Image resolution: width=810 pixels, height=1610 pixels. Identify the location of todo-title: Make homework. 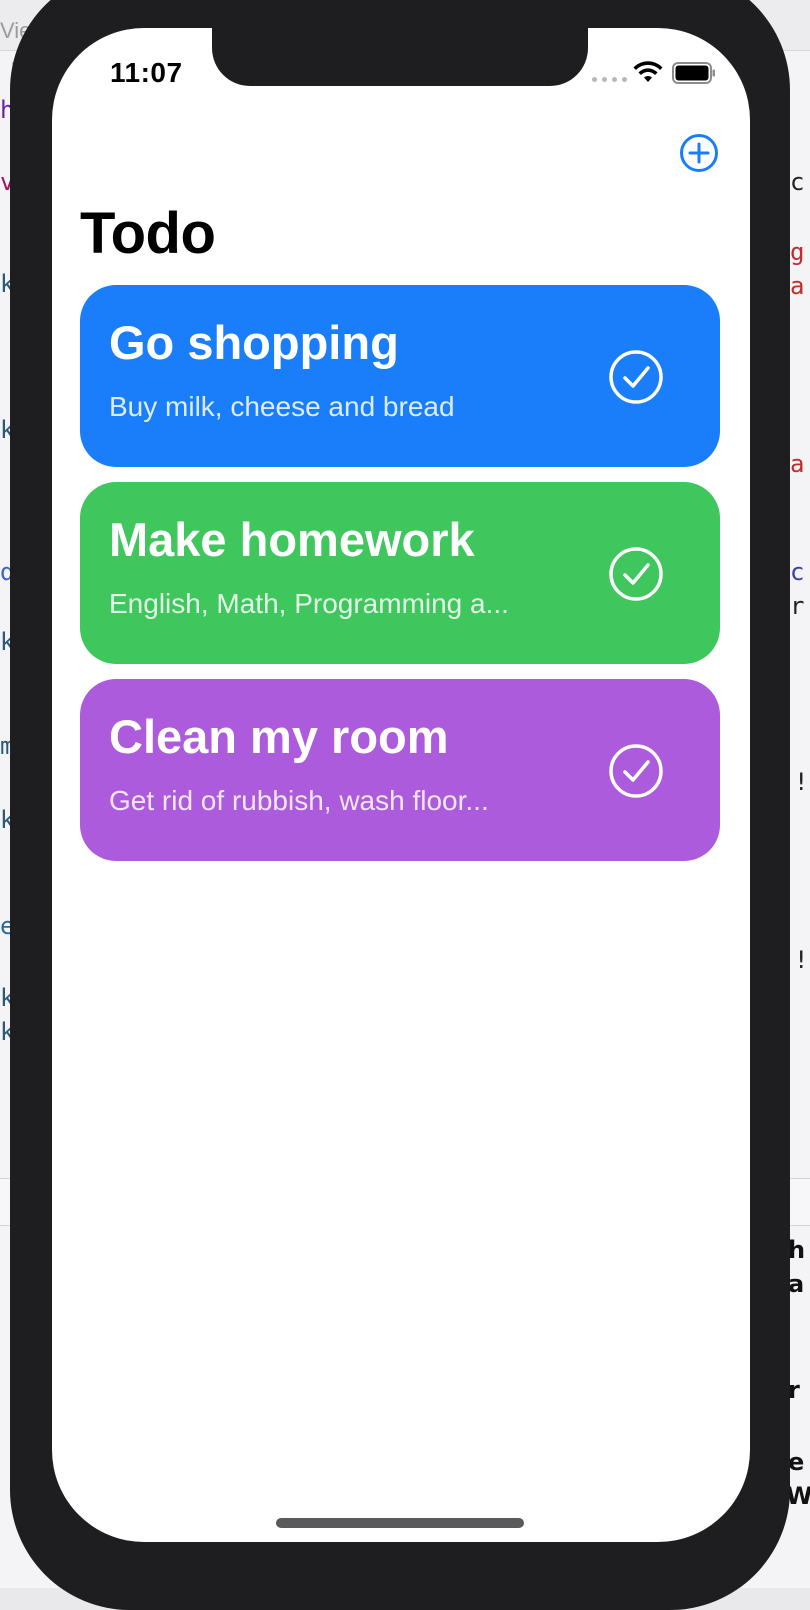
(292, 539).